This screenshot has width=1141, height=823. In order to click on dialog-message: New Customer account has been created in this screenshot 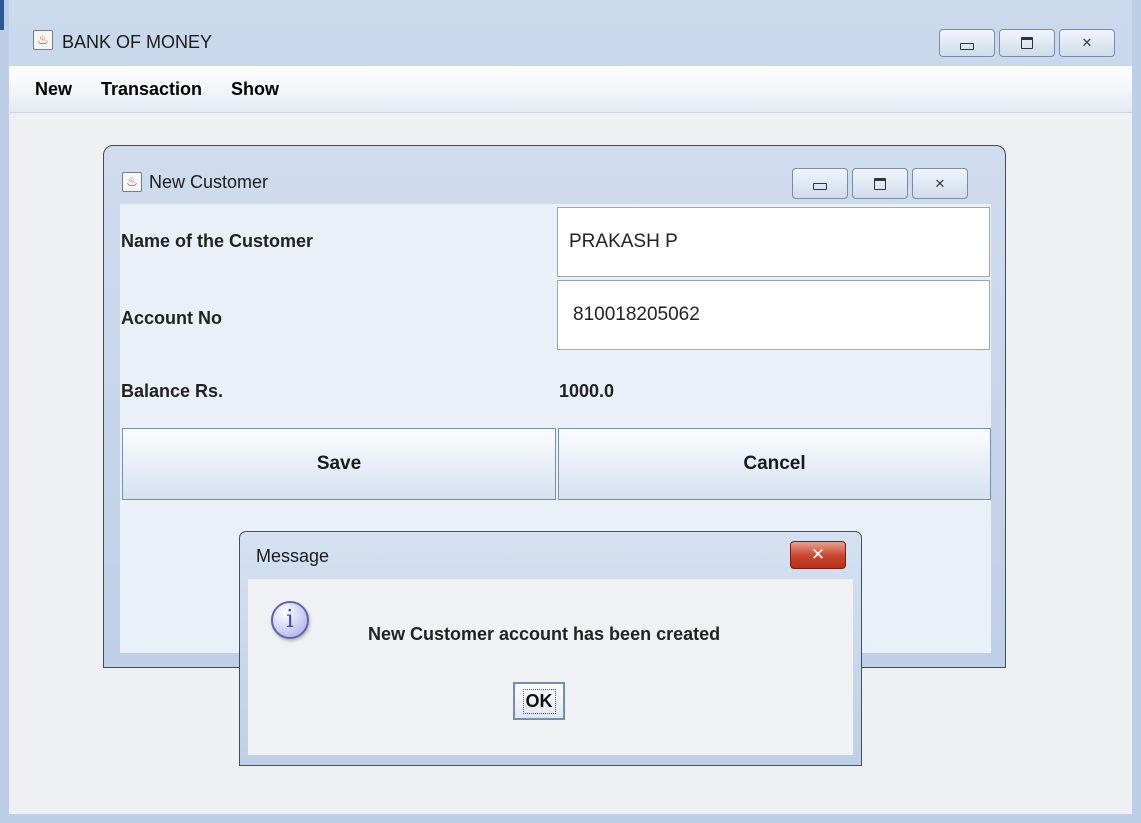, I will do `click(544, 634)`.